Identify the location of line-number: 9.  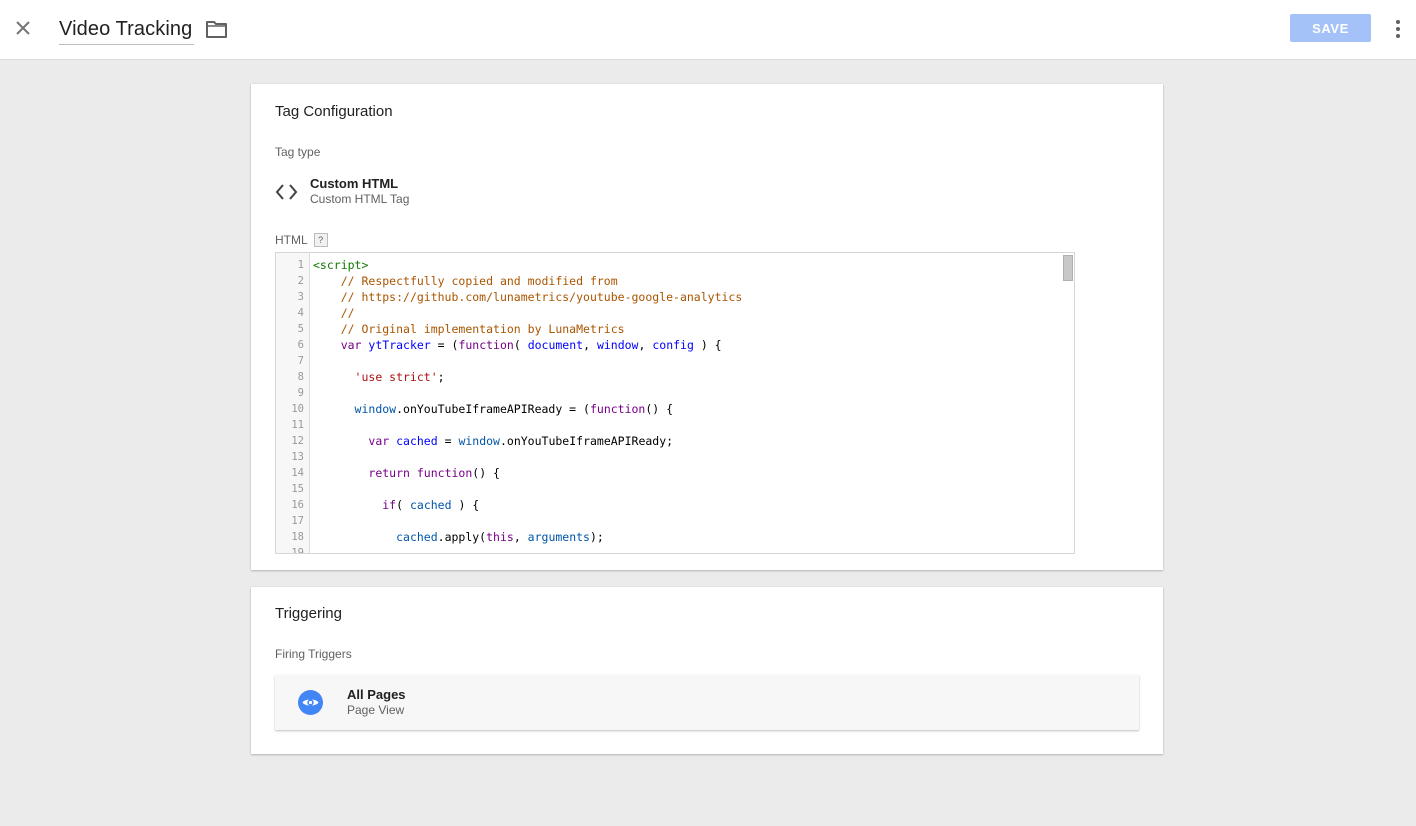
(300, 393).